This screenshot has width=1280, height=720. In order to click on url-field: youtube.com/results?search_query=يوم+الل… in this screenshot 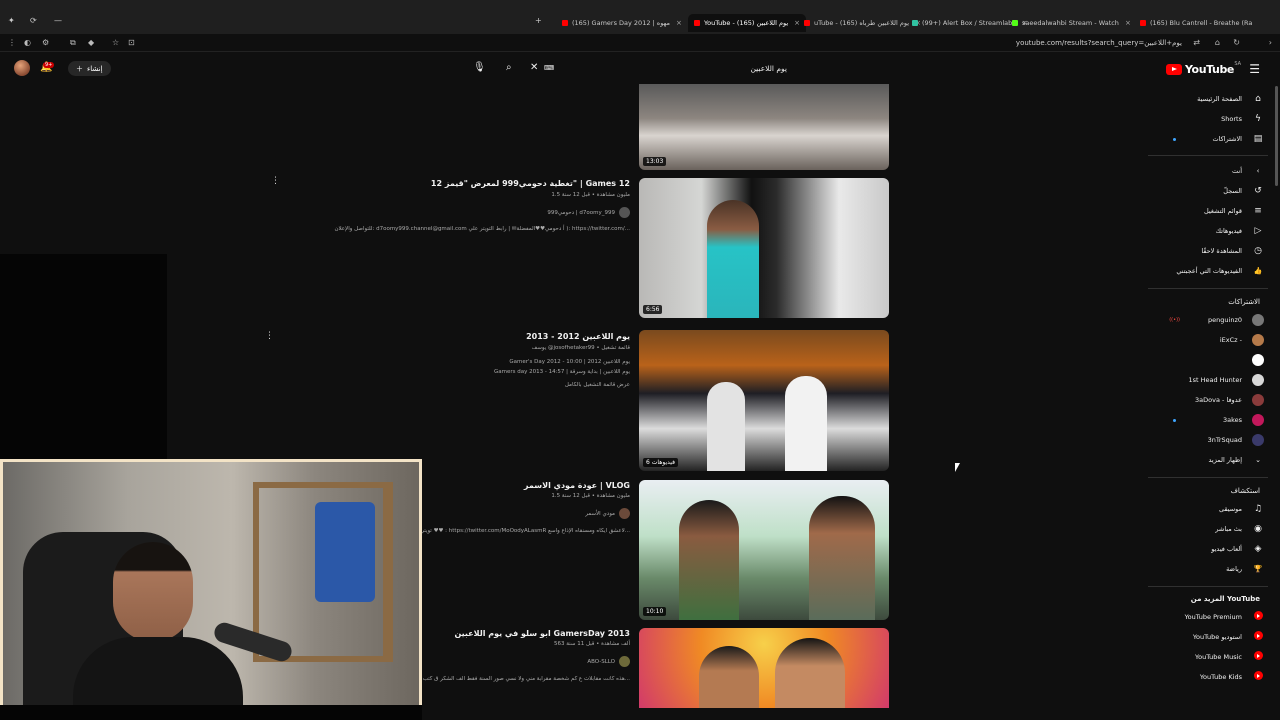, I will do `click(1099, 43)`.